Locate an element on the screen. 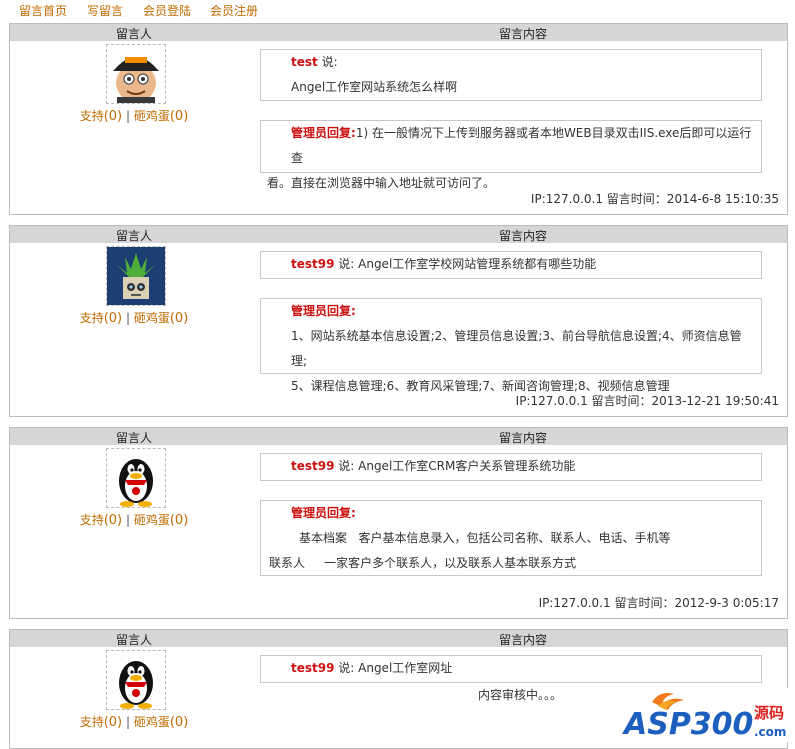  logo-domain: .com is located at coordinates (770, 732).